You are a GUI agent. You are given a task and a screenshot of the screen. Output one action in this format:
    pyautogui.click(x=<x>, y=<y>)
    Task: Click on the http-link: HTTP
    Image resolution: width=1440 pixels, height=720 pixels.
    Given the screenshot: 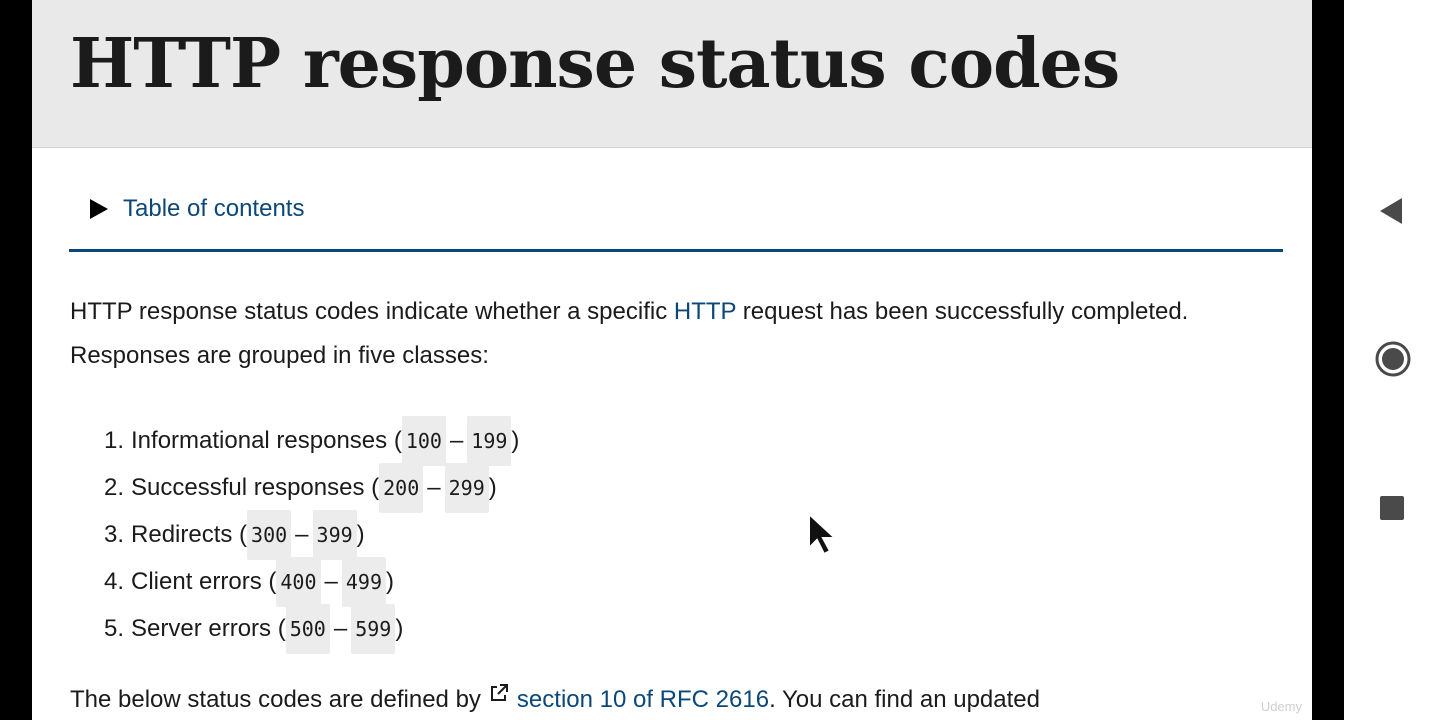 What is the action you would take?
    pyautogui.click(x=705, y=311)
    